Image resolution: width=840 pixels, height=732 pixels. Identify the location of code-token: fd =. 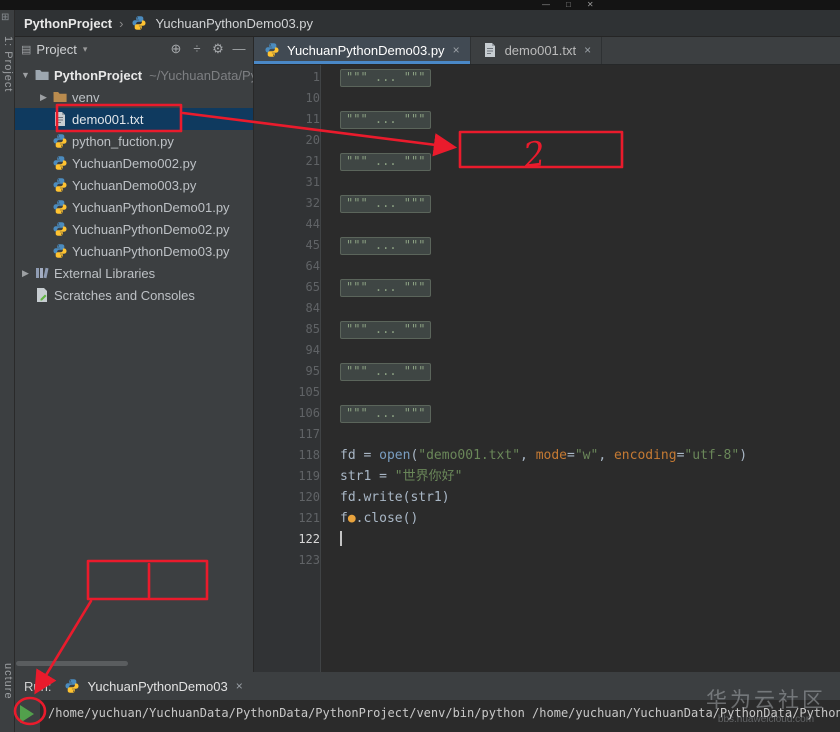
(360, 455).